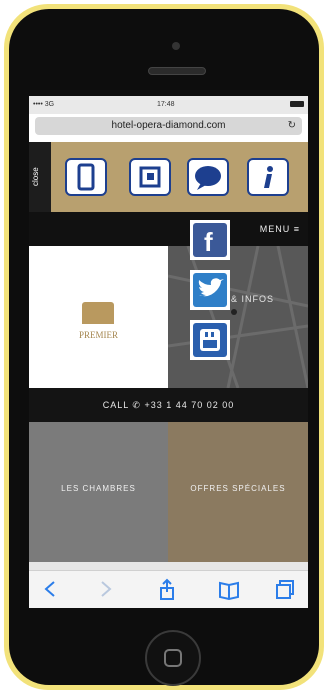  I want to click on carrier-signal: •••• 3G, so click(44, 104).